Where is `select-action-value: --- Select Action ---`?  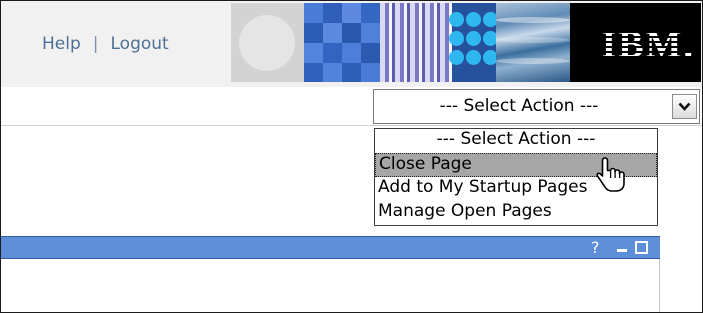
select-action-value: --- Select Action --- is located at coordinates (519, 106).